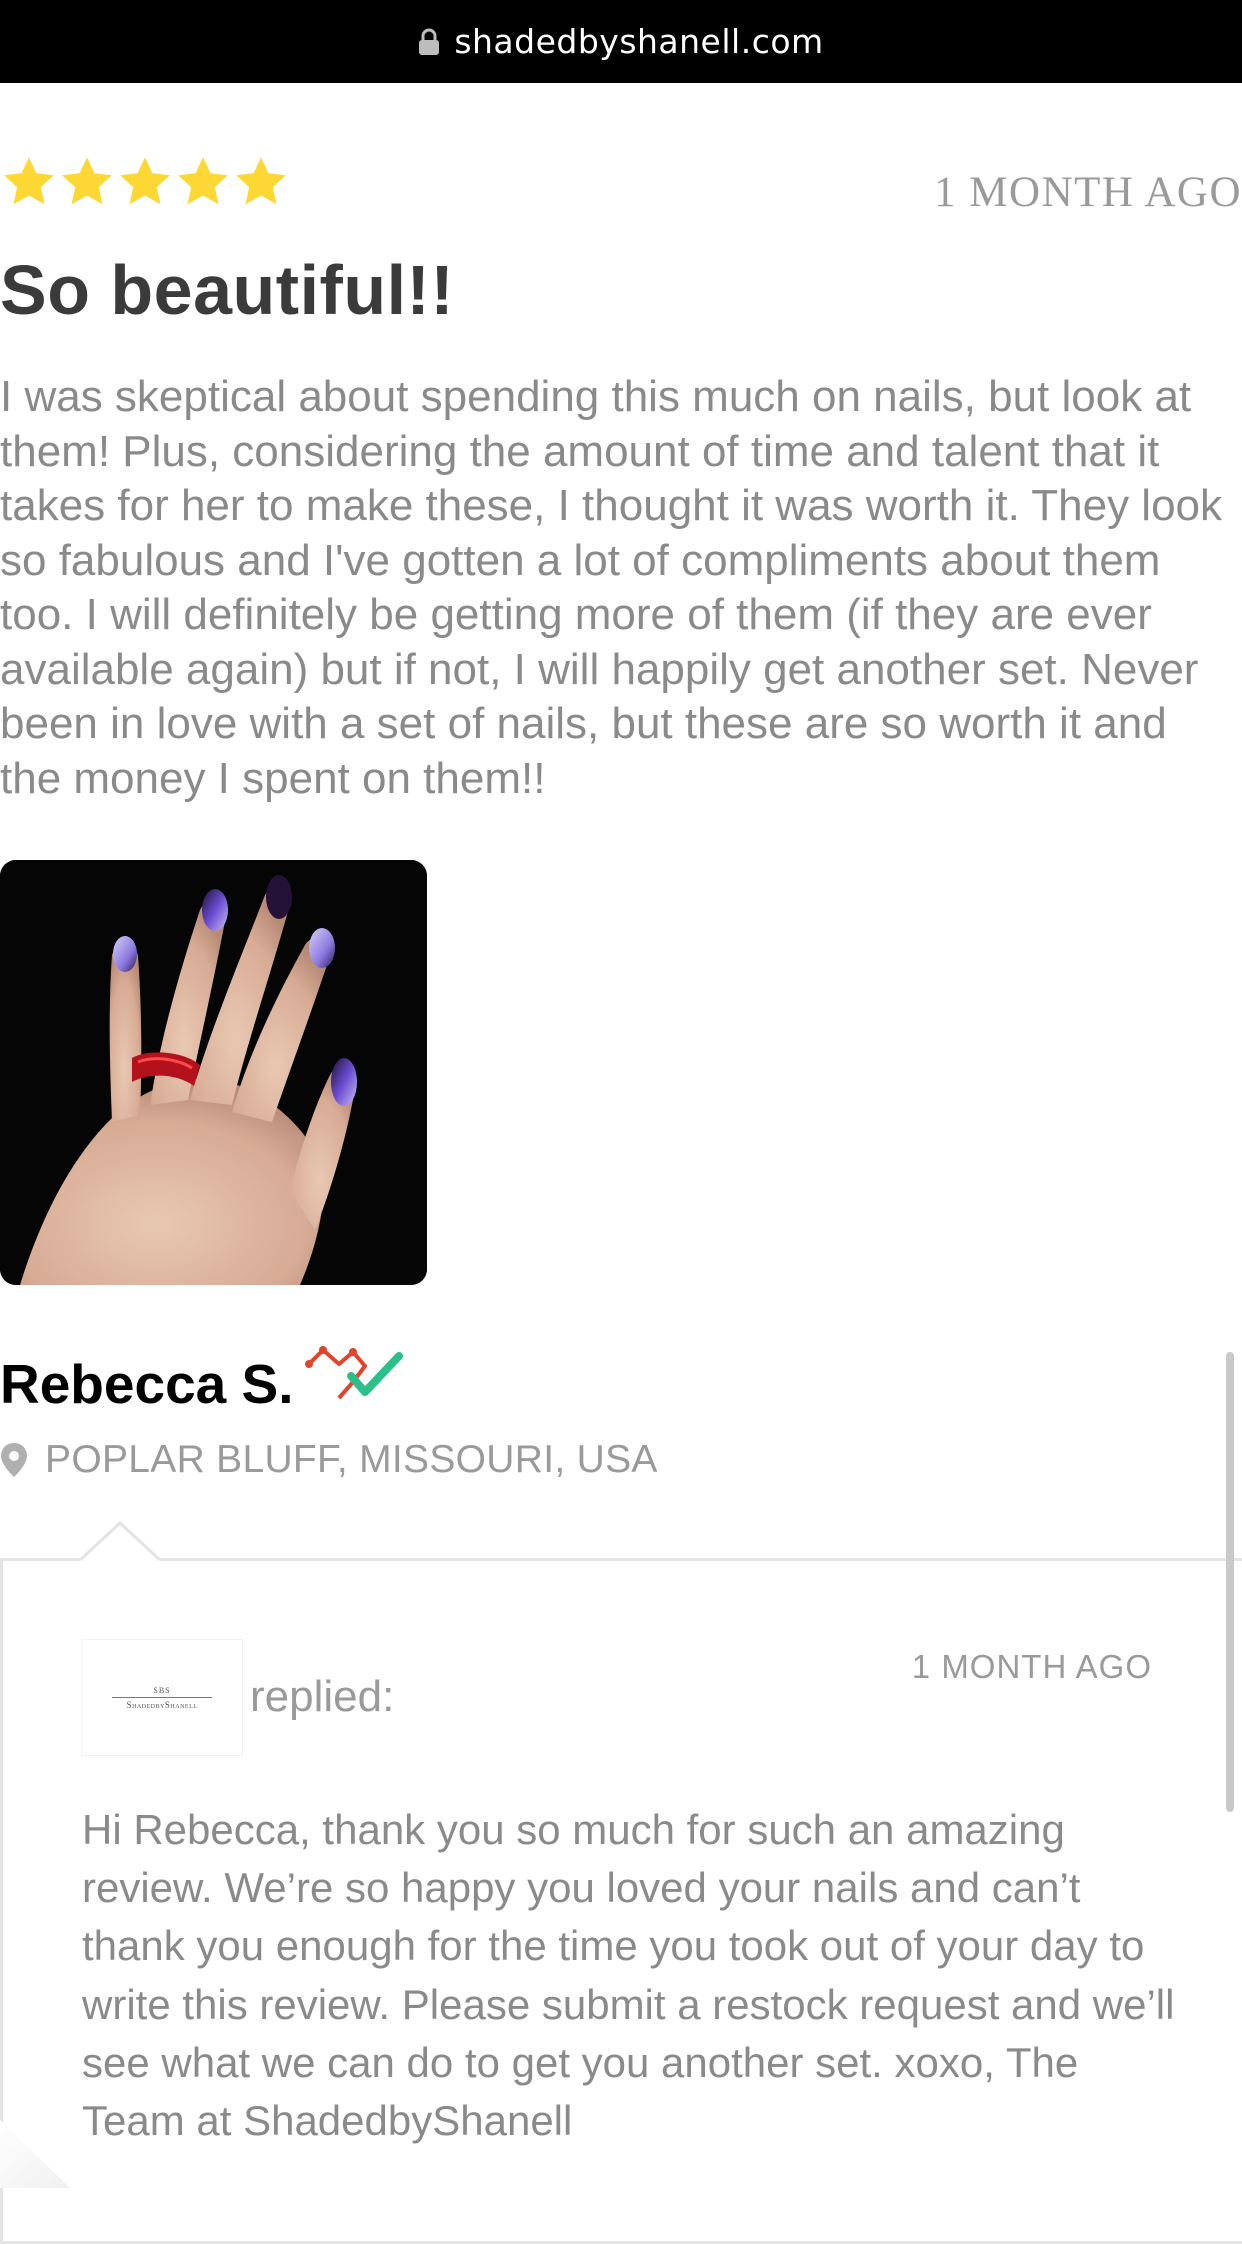 This screenshot has width=1242, height=2244. Describe the element at coordinates (35, 2154) in the screenshot. I see `corner-shade` at that location.